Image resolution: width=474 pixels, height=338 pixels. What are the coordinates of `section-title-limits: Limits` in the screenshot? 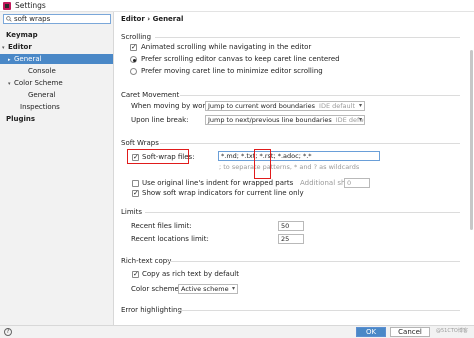 It's located at (131, 212).